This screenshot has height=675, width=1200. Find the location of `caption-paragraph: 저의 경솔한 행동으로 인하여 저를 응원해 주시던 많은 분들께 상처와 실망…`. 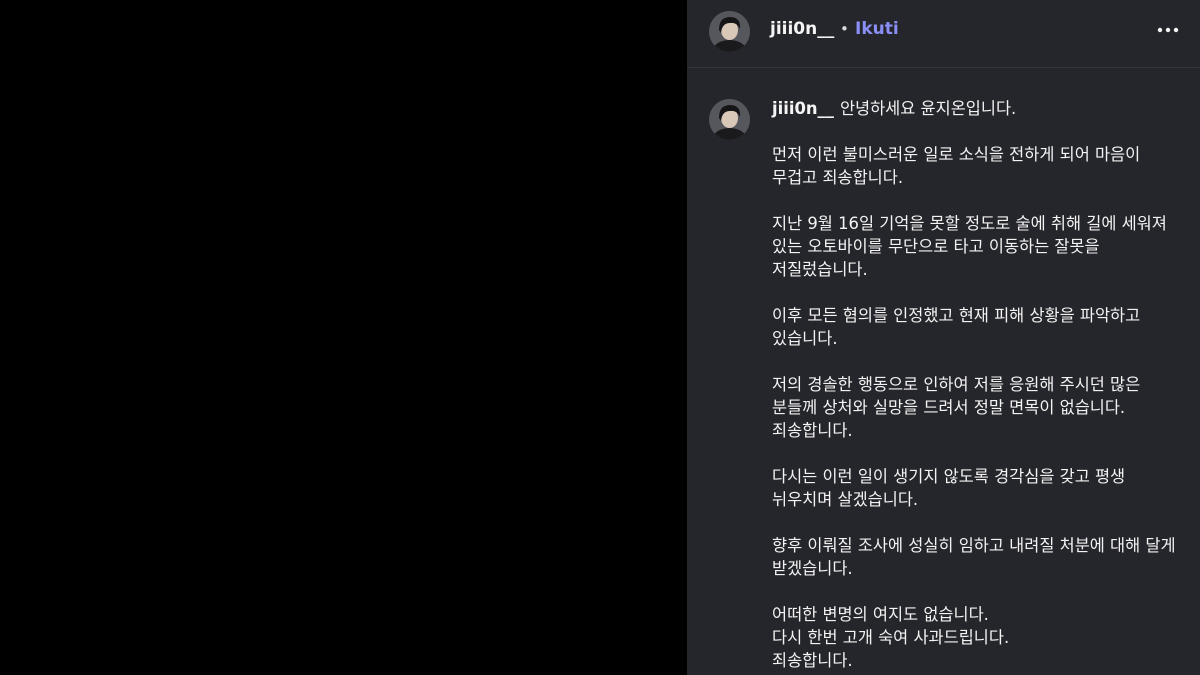

caption-paragraph: 저의 경솔한 행동으로 인하여 저를 응원해 주시던 많은 분들께 상처와 실망… is located at coordinates (956, 407).